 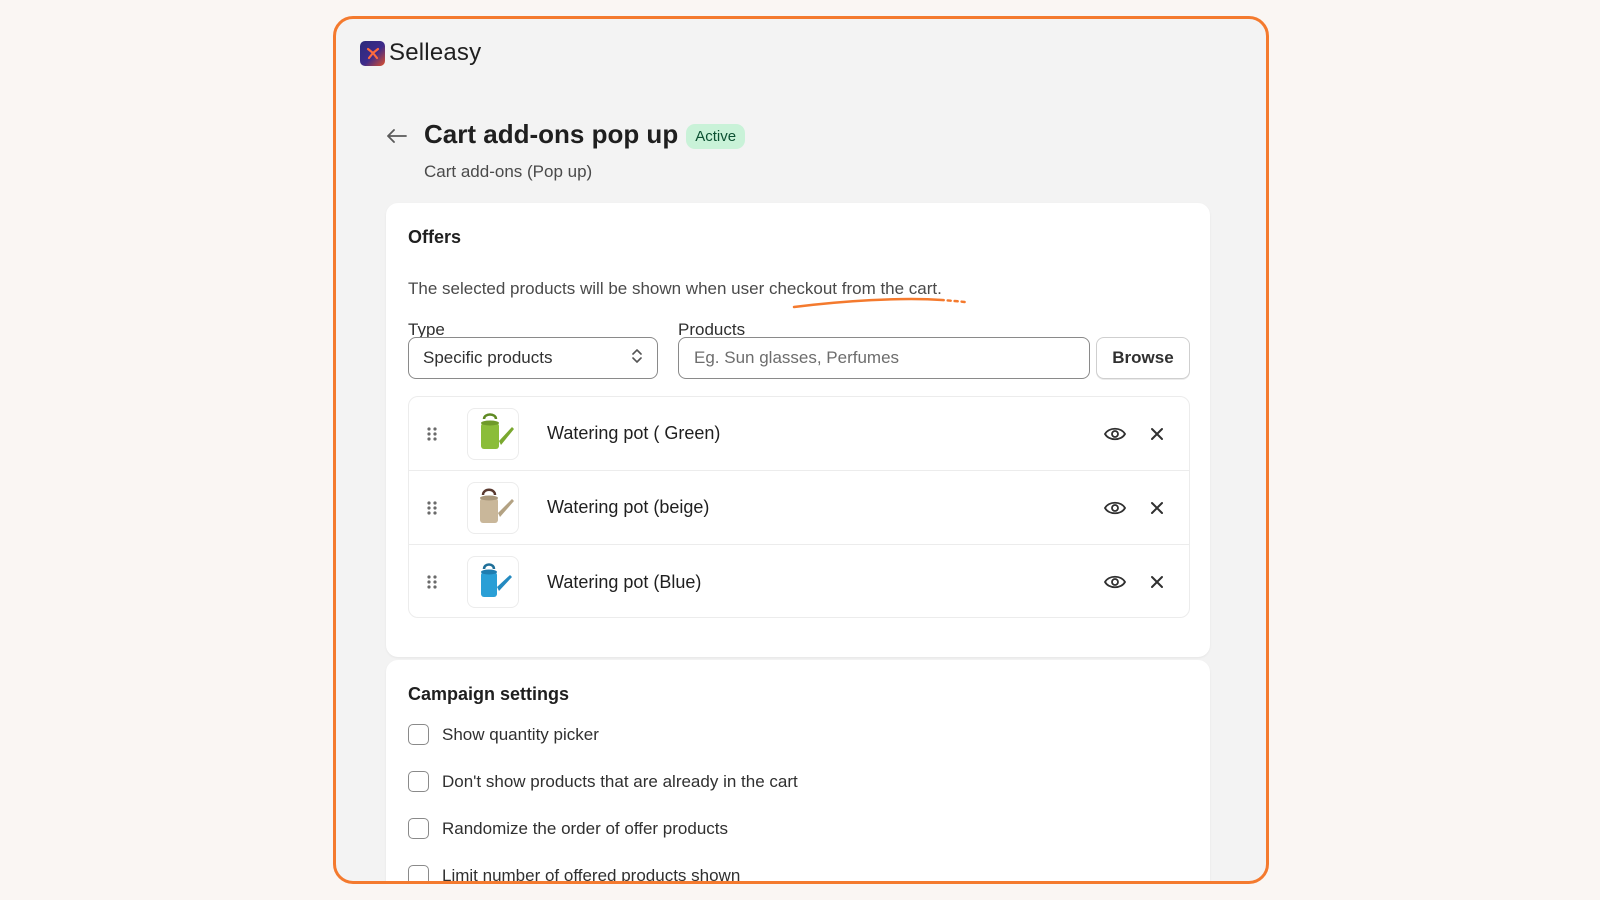 What do you see at coordinates (397, 136) in the screenshot?
I see `back-arrow-icon` at bounding box center [397, 136].